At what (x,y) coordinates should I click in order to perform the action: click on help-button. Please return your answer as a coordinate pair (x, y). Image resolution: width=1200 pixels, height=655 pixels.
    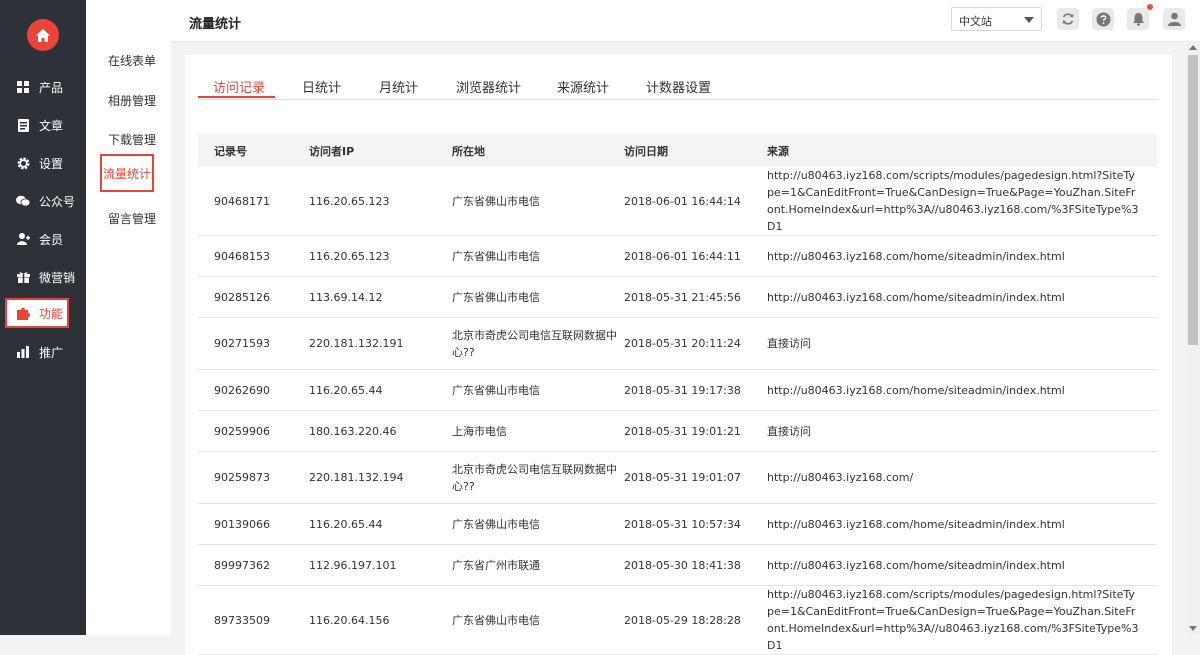
    Looking at the image, I should click on (1103, 19).